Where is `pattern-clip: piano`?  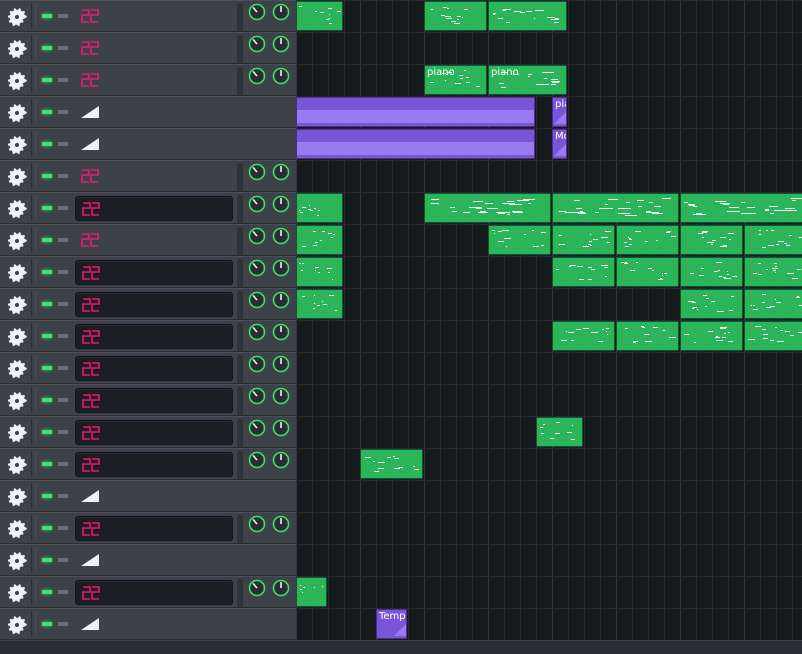 pattern-clip: piano is located at coordinates (527, 80).